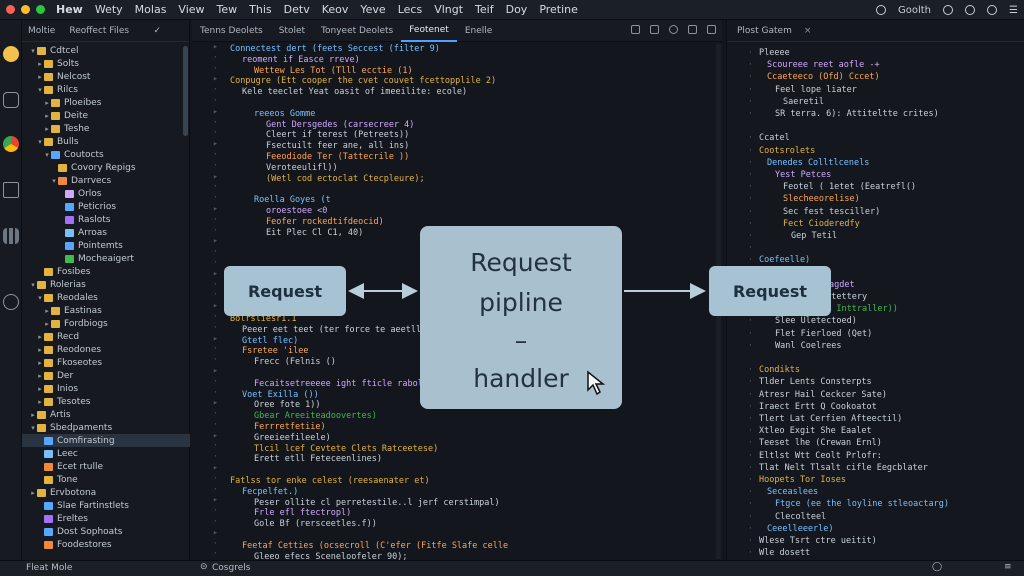  Describe the element at coordinates (843, 469) in the screenshot. I see `outline-line: Tlat Nelt Tlsalt cifle Eegcblater` at that location.